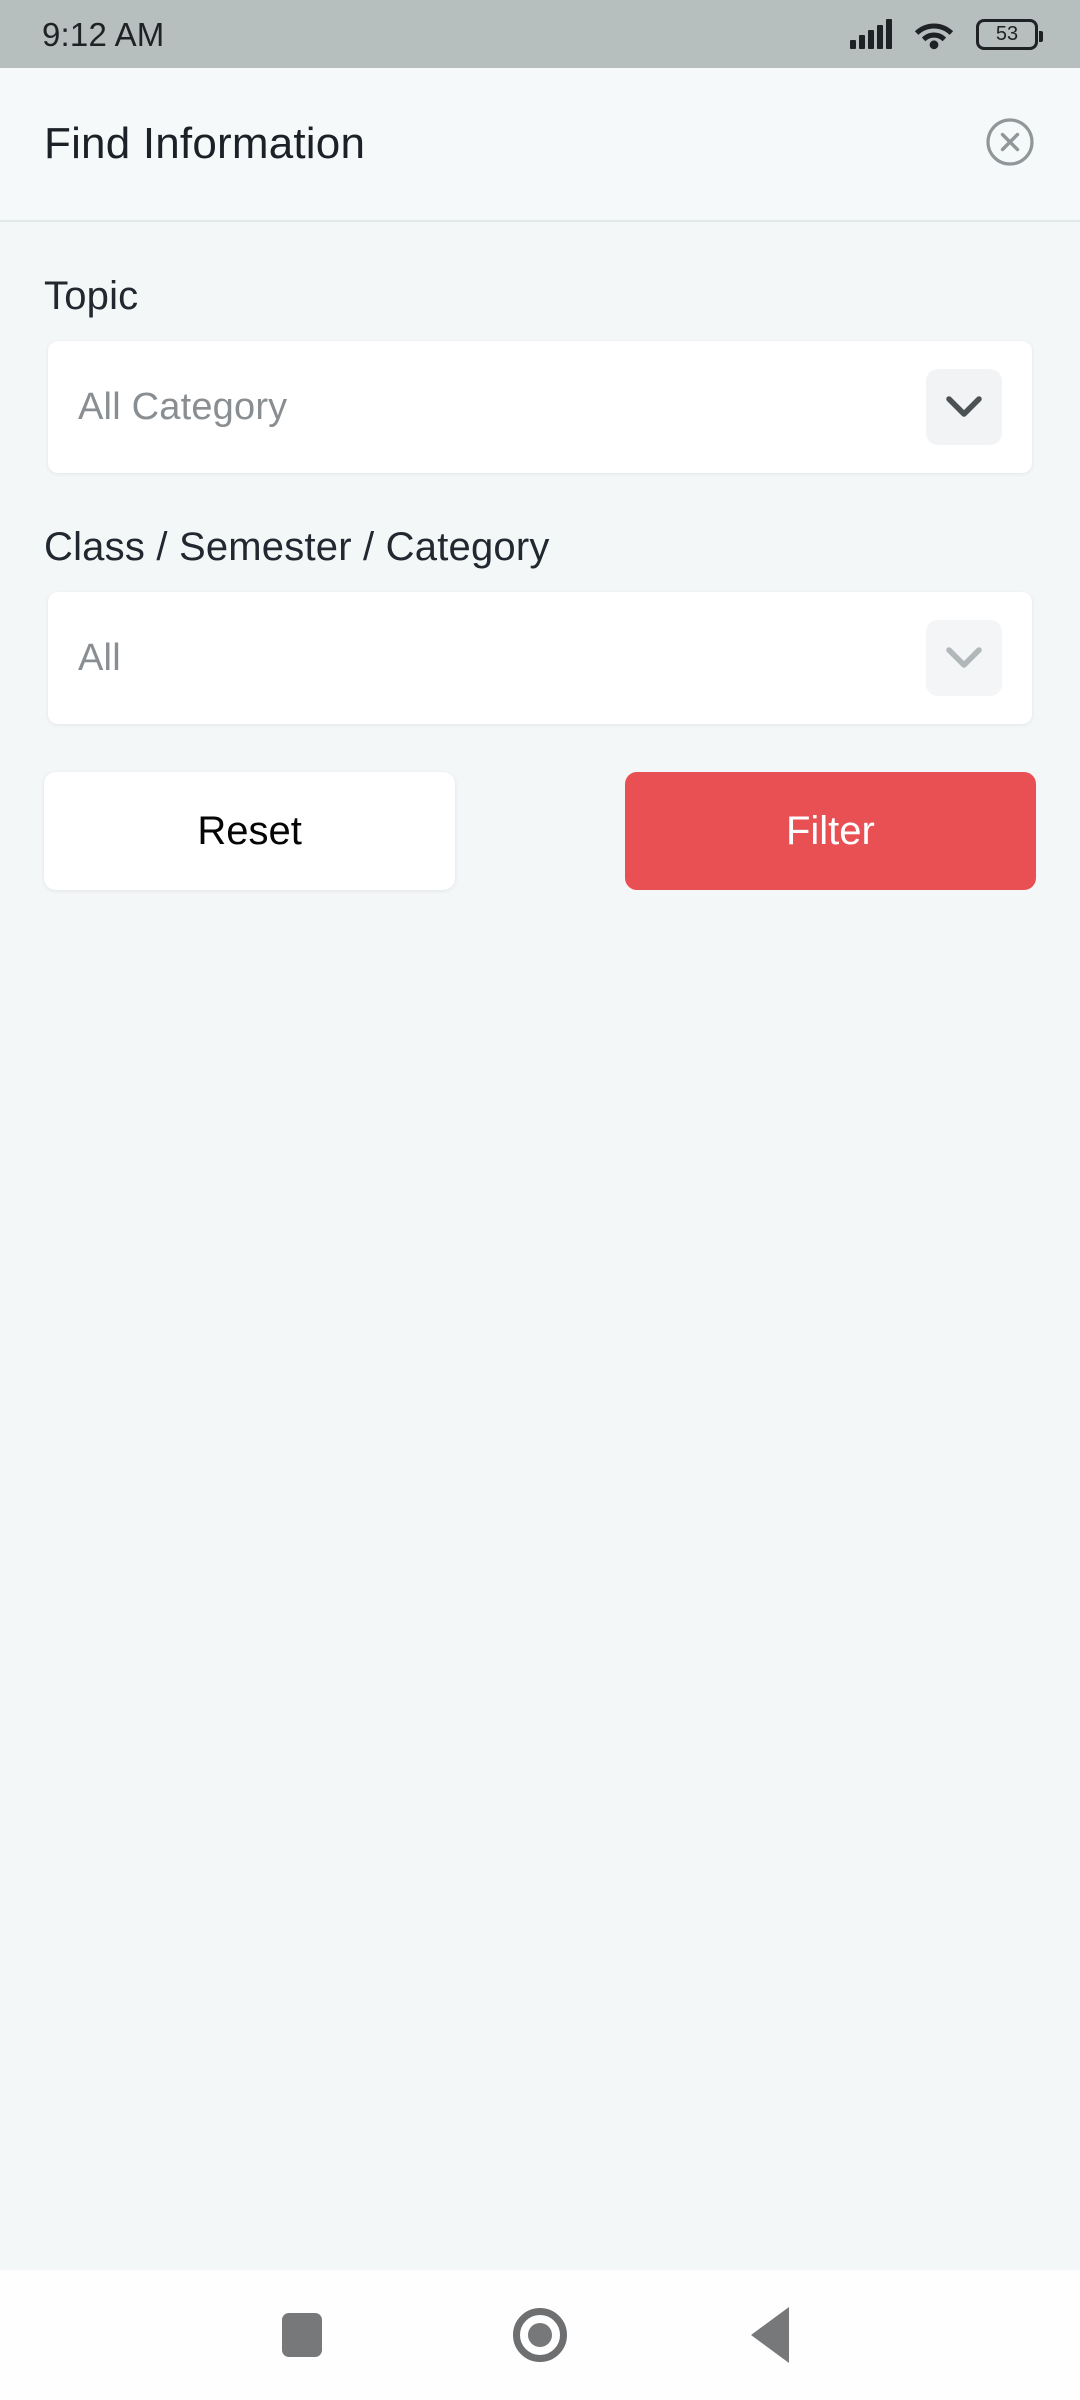 This screenshot has height=2400, width=1080. I want to click on status-bar-icons: 53, so click(946, 34).